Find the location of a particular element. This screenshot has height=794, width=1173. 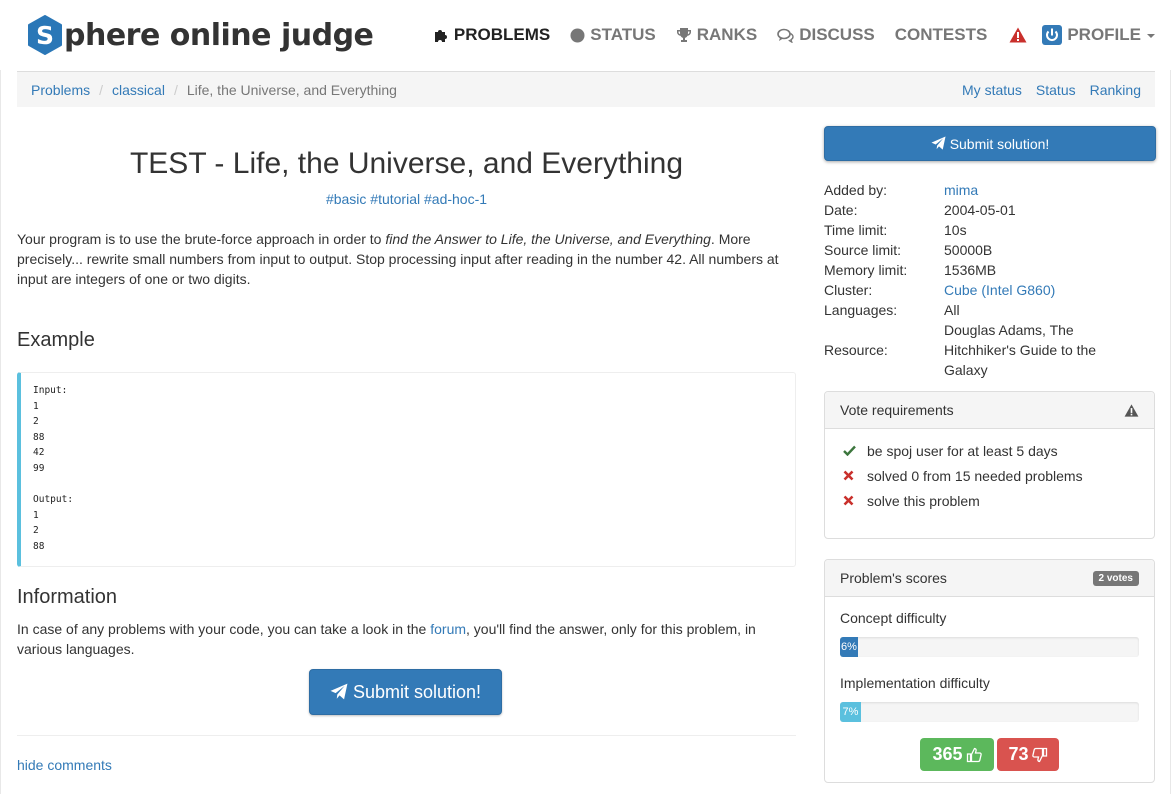

link-ranking: Ranking is located at coordinates (1115, 90).